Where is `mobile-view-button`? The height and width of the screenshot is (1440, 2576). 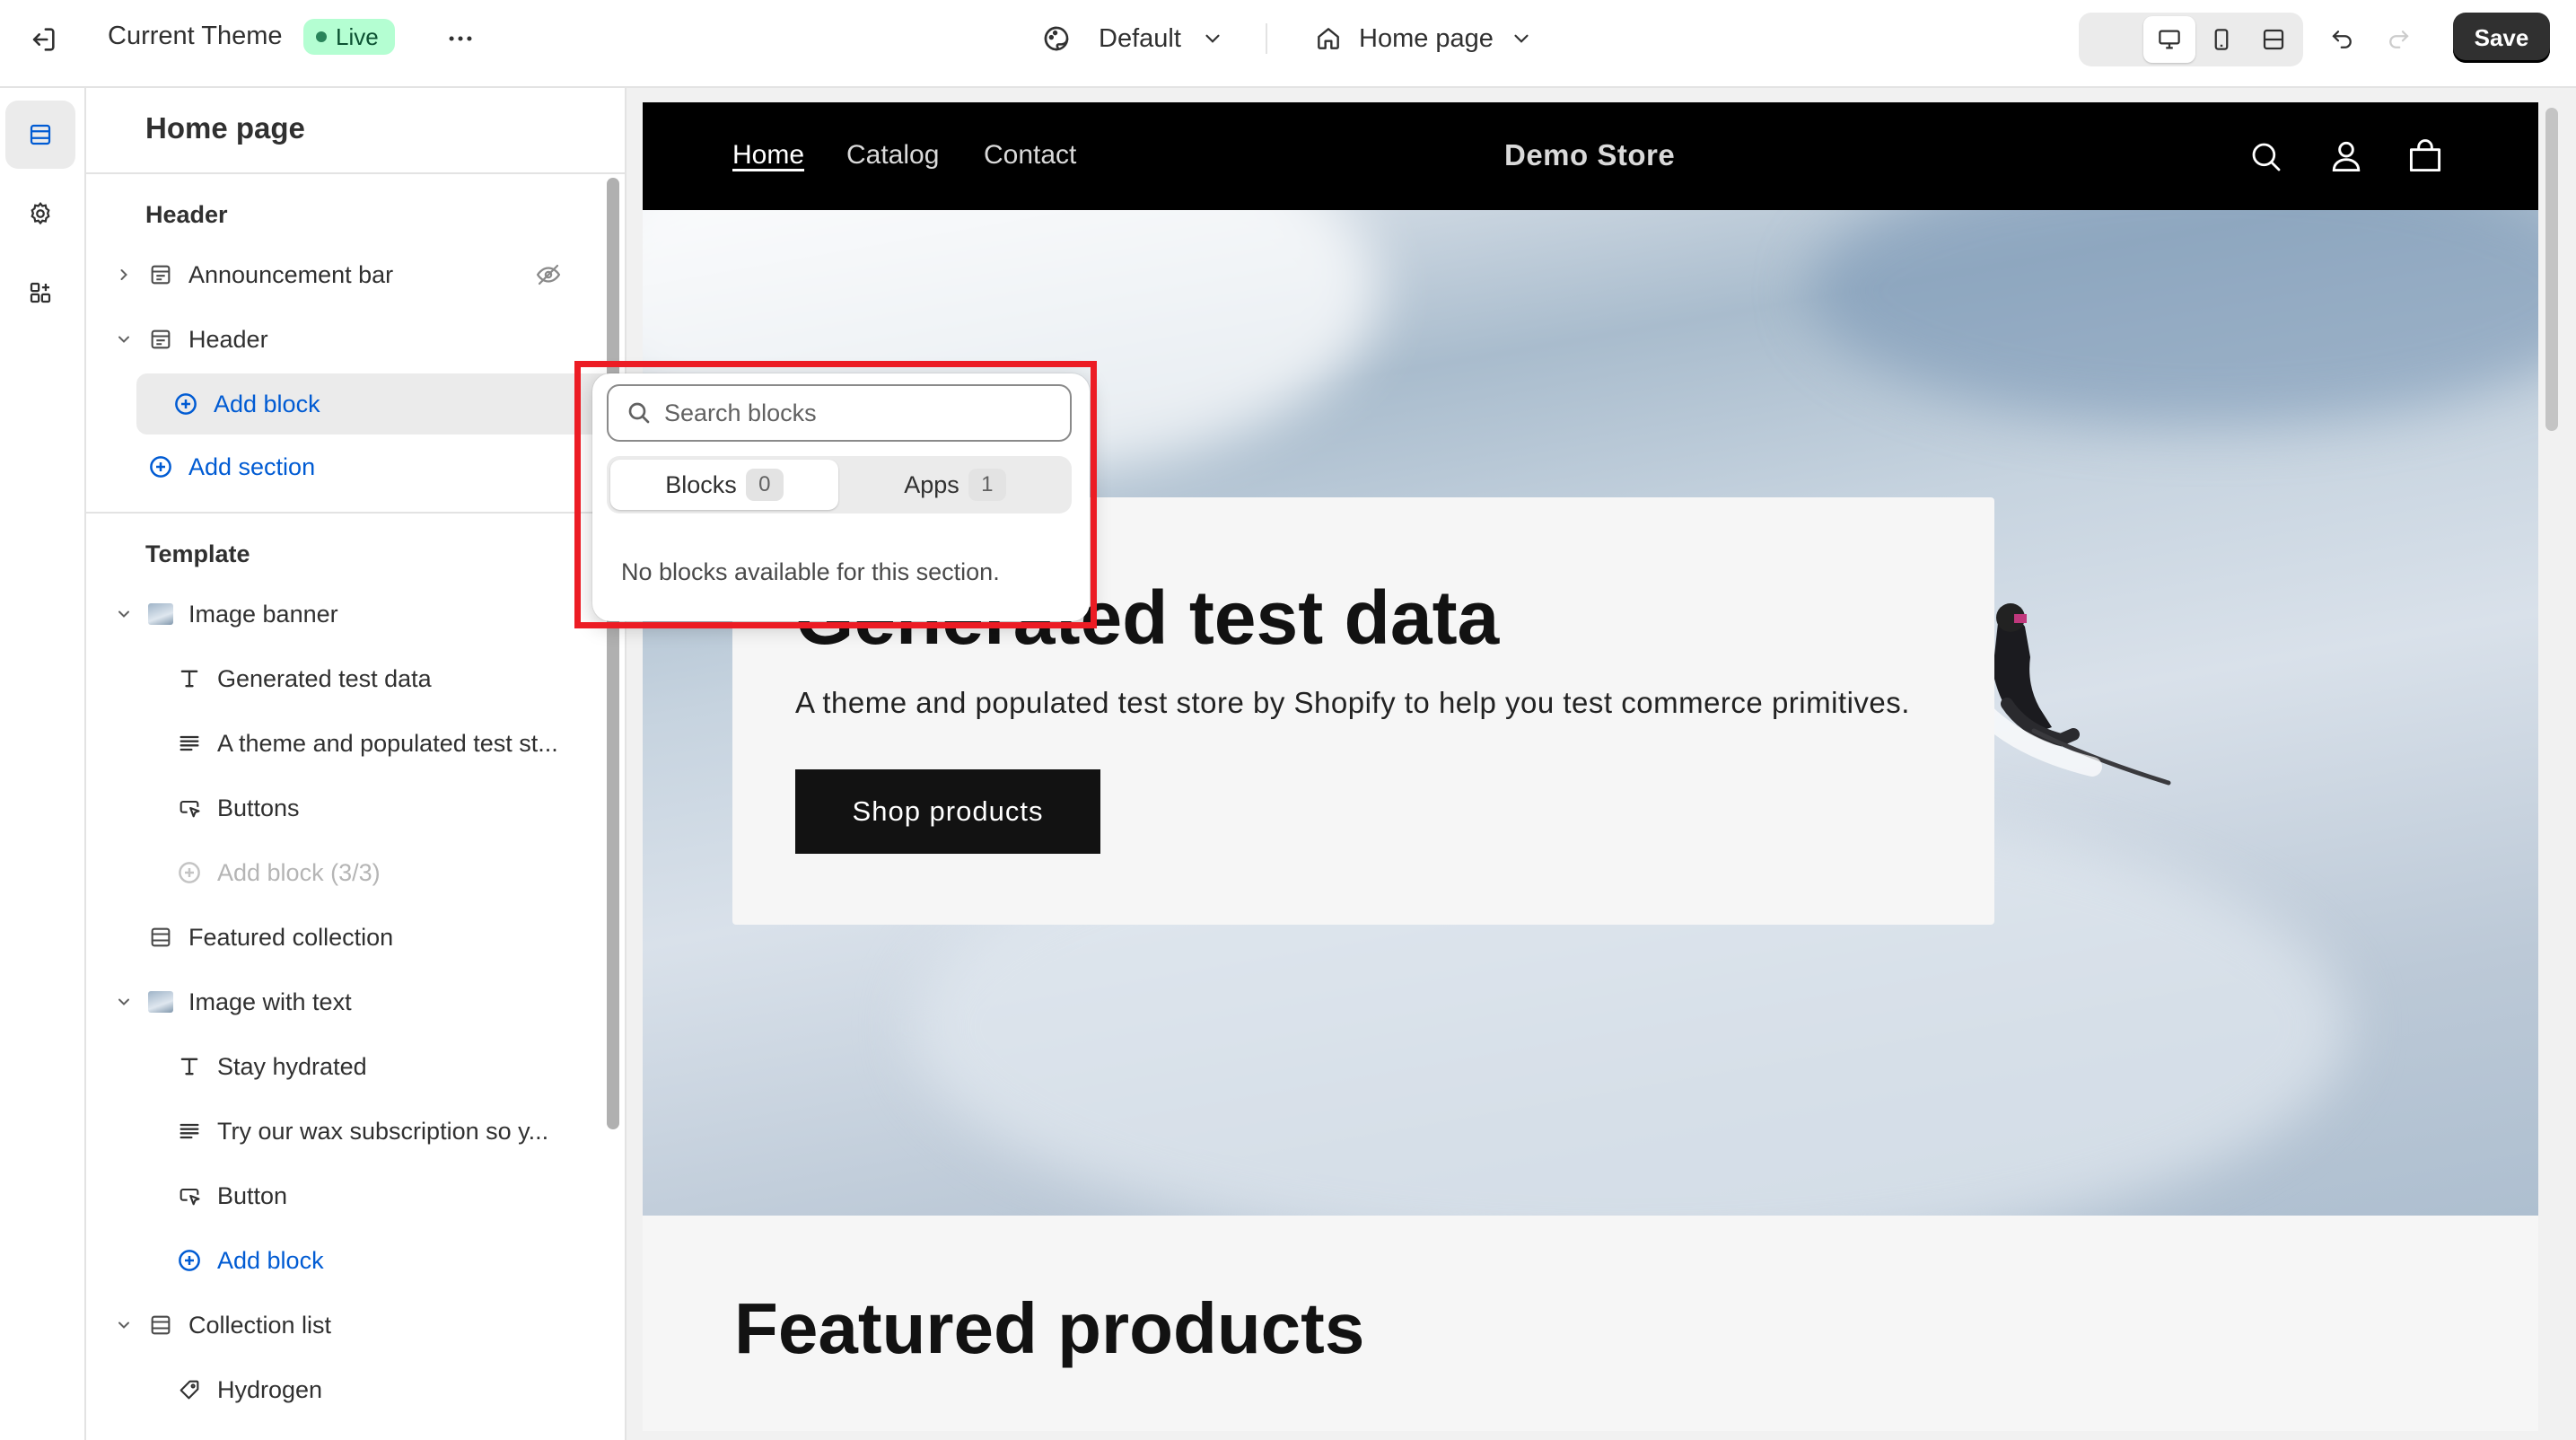
mobile-view-button is located at coordinates (2221, 39).